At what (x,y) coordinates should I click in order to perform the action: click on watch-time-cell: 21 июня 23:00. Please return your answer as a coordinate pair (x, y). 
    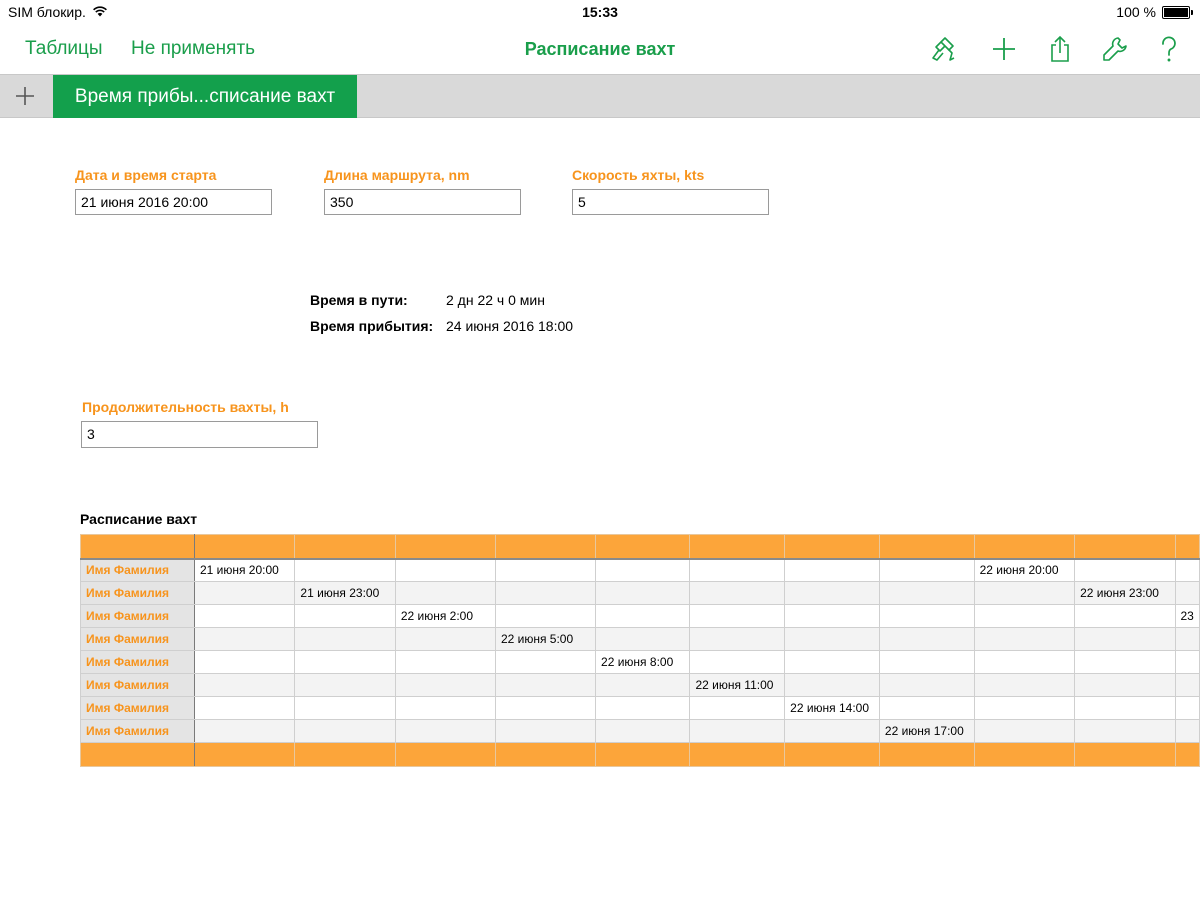
    Looking at the image, I should click on (345, 593).